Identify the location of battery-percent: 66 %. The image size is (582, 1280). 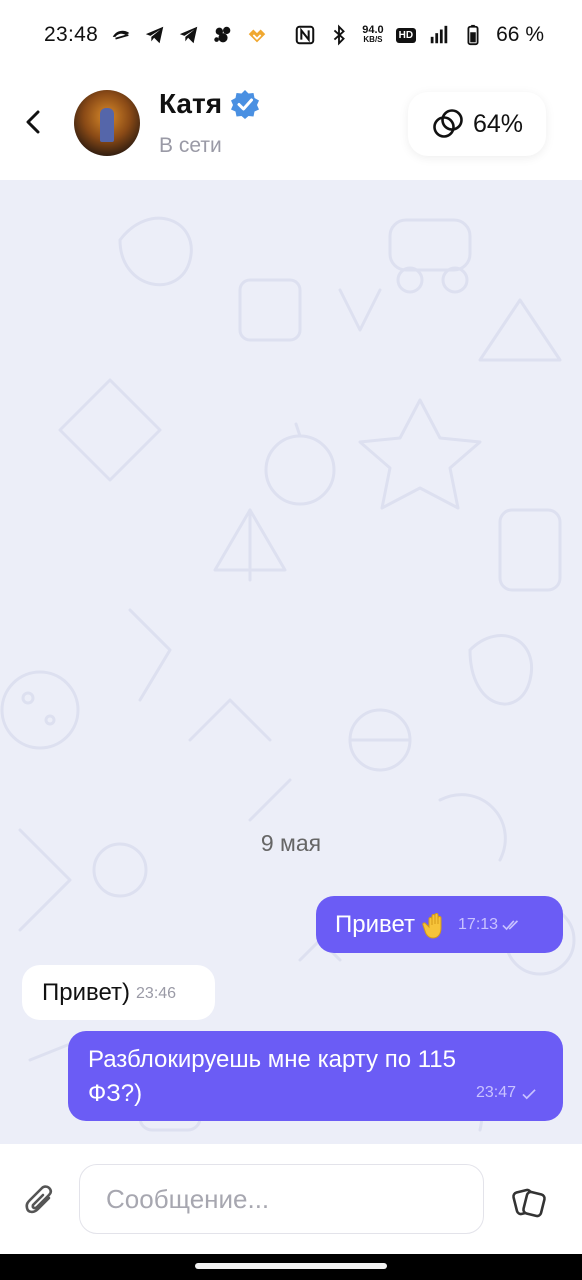
(520, 34).